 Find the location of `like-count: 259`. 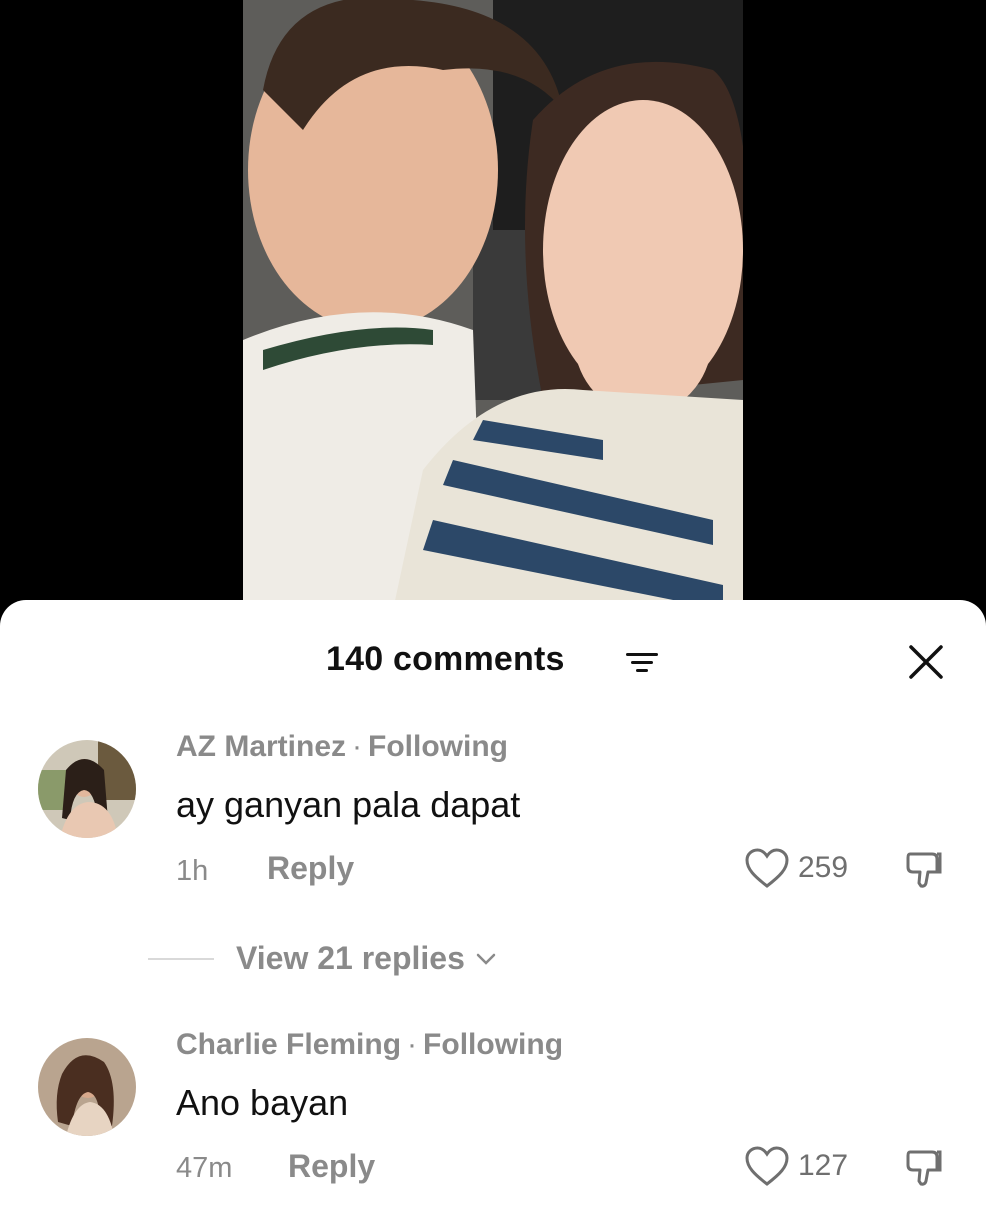

like-count: 259 is located at coordinates (823, 867).